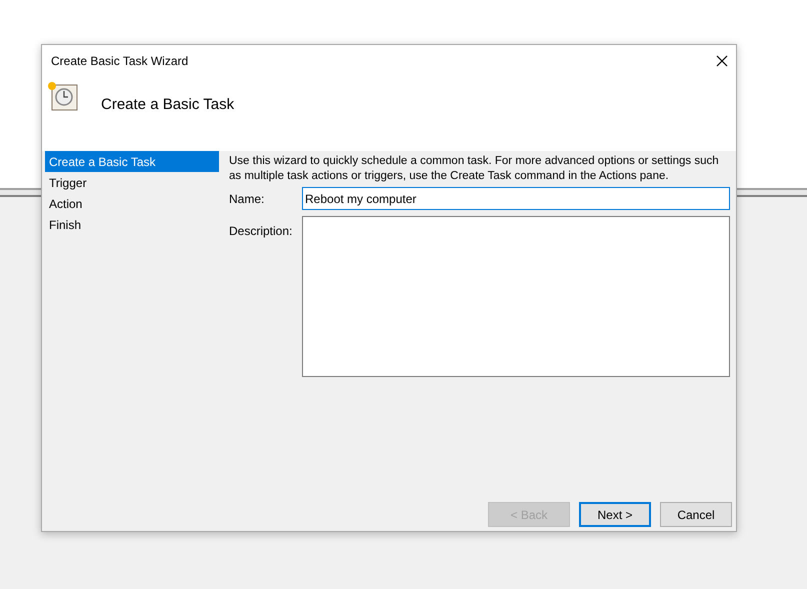 This screenshot has height=589, width=807. What do you see at coordinates (247, 199) in the screenshot?
I see `name-label: Name:` at bounding box center [247, 199].